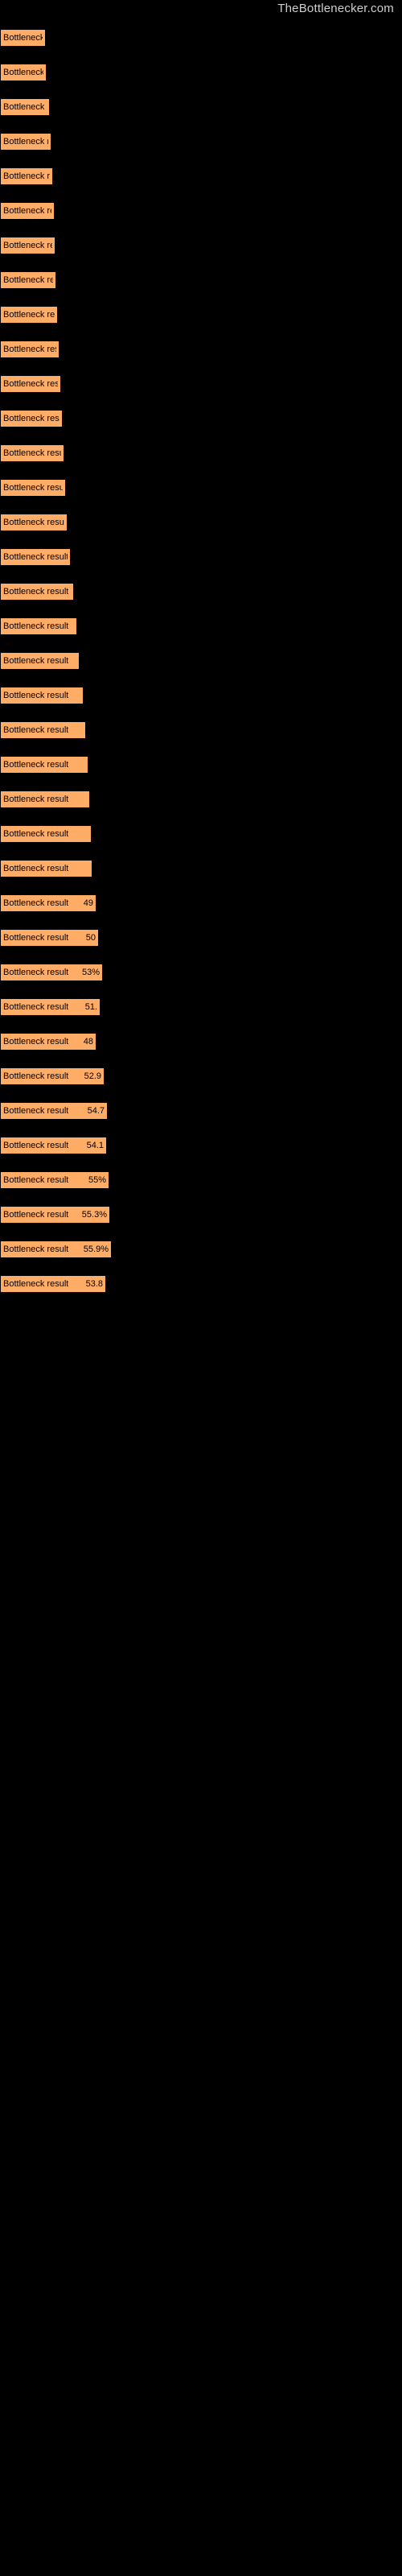 The image size is (402, 2576). I want to click on bar: Bottleneck result 50, so click(49, 938).